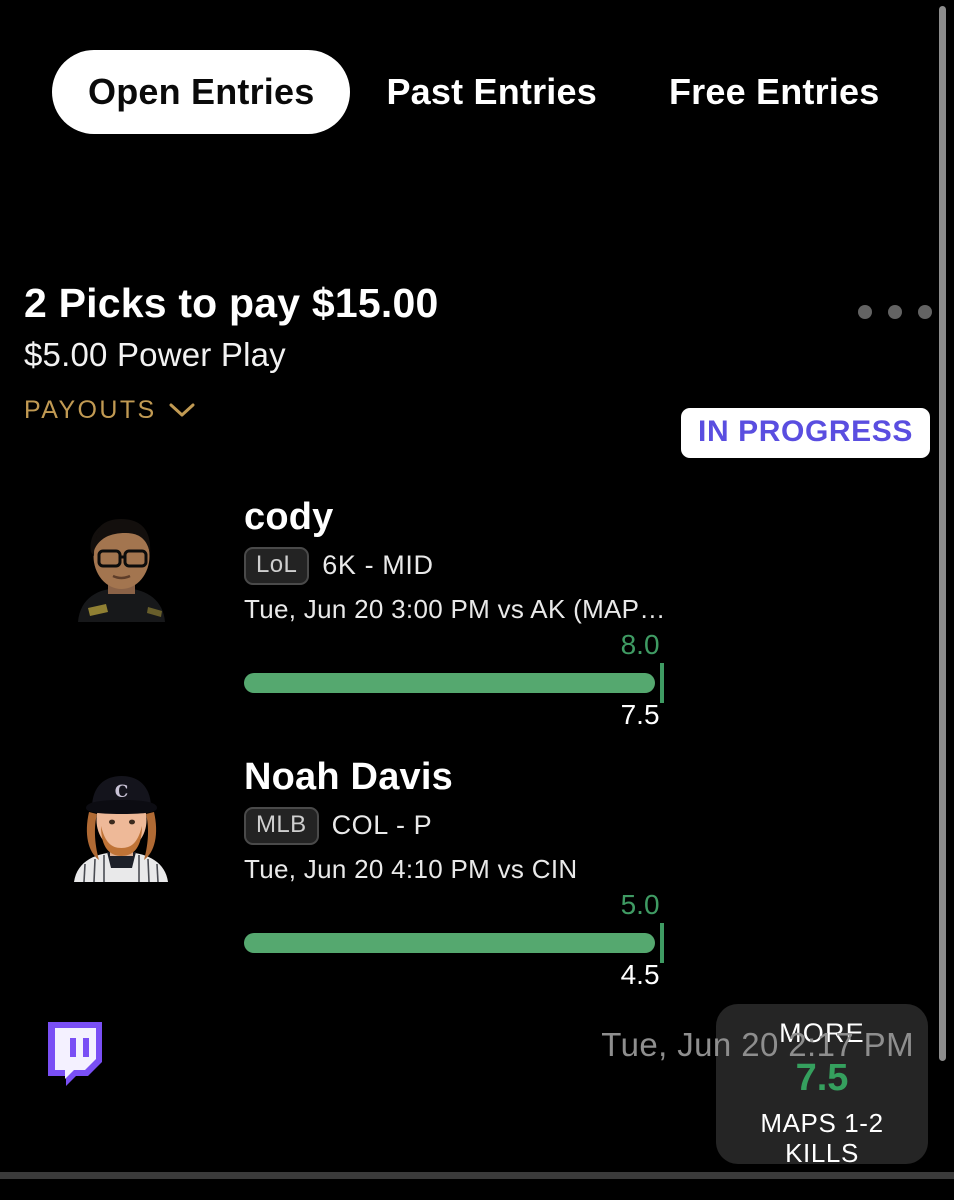 Image resolution: width=954 pixels, height=1200 pixels. Describe the element at coordinates (459, 825) in the screenshot. I see `player-meta: MLB COL - P` at that location.